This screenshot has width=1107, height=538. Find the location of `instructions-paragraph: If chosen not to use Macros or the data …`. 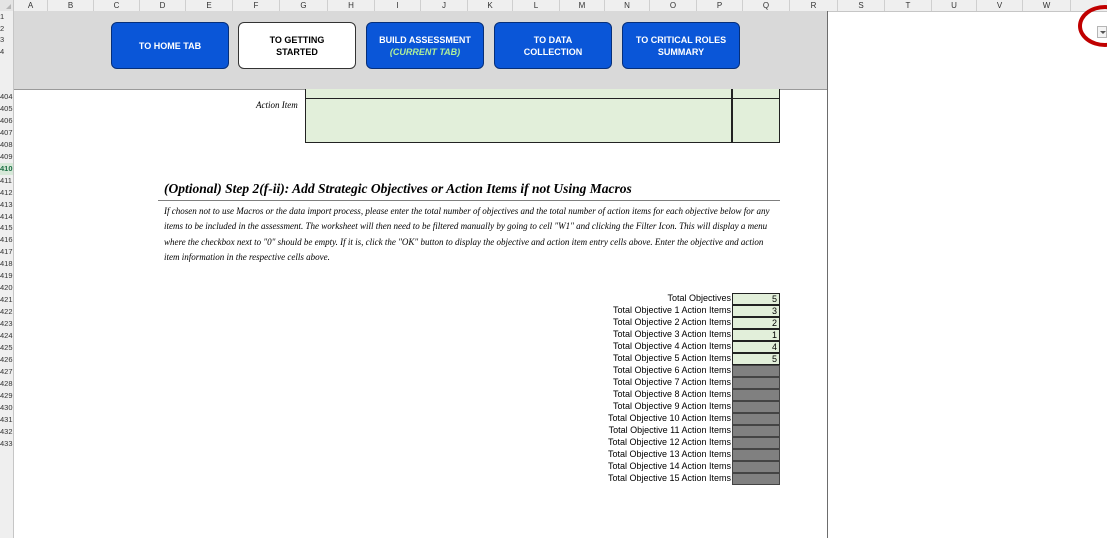

instructions-paragraph: If chosen not to use Macros or the data … is located at coordinates (467, 234).